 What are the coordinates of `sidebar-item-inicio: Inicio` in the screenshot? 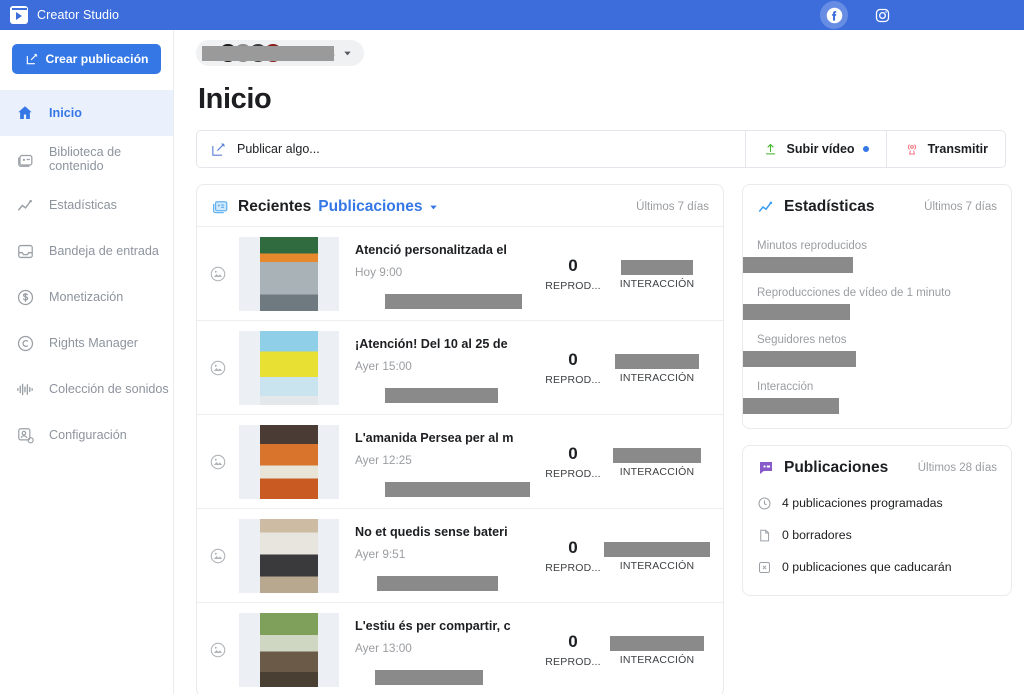 It's located at (86, 113).